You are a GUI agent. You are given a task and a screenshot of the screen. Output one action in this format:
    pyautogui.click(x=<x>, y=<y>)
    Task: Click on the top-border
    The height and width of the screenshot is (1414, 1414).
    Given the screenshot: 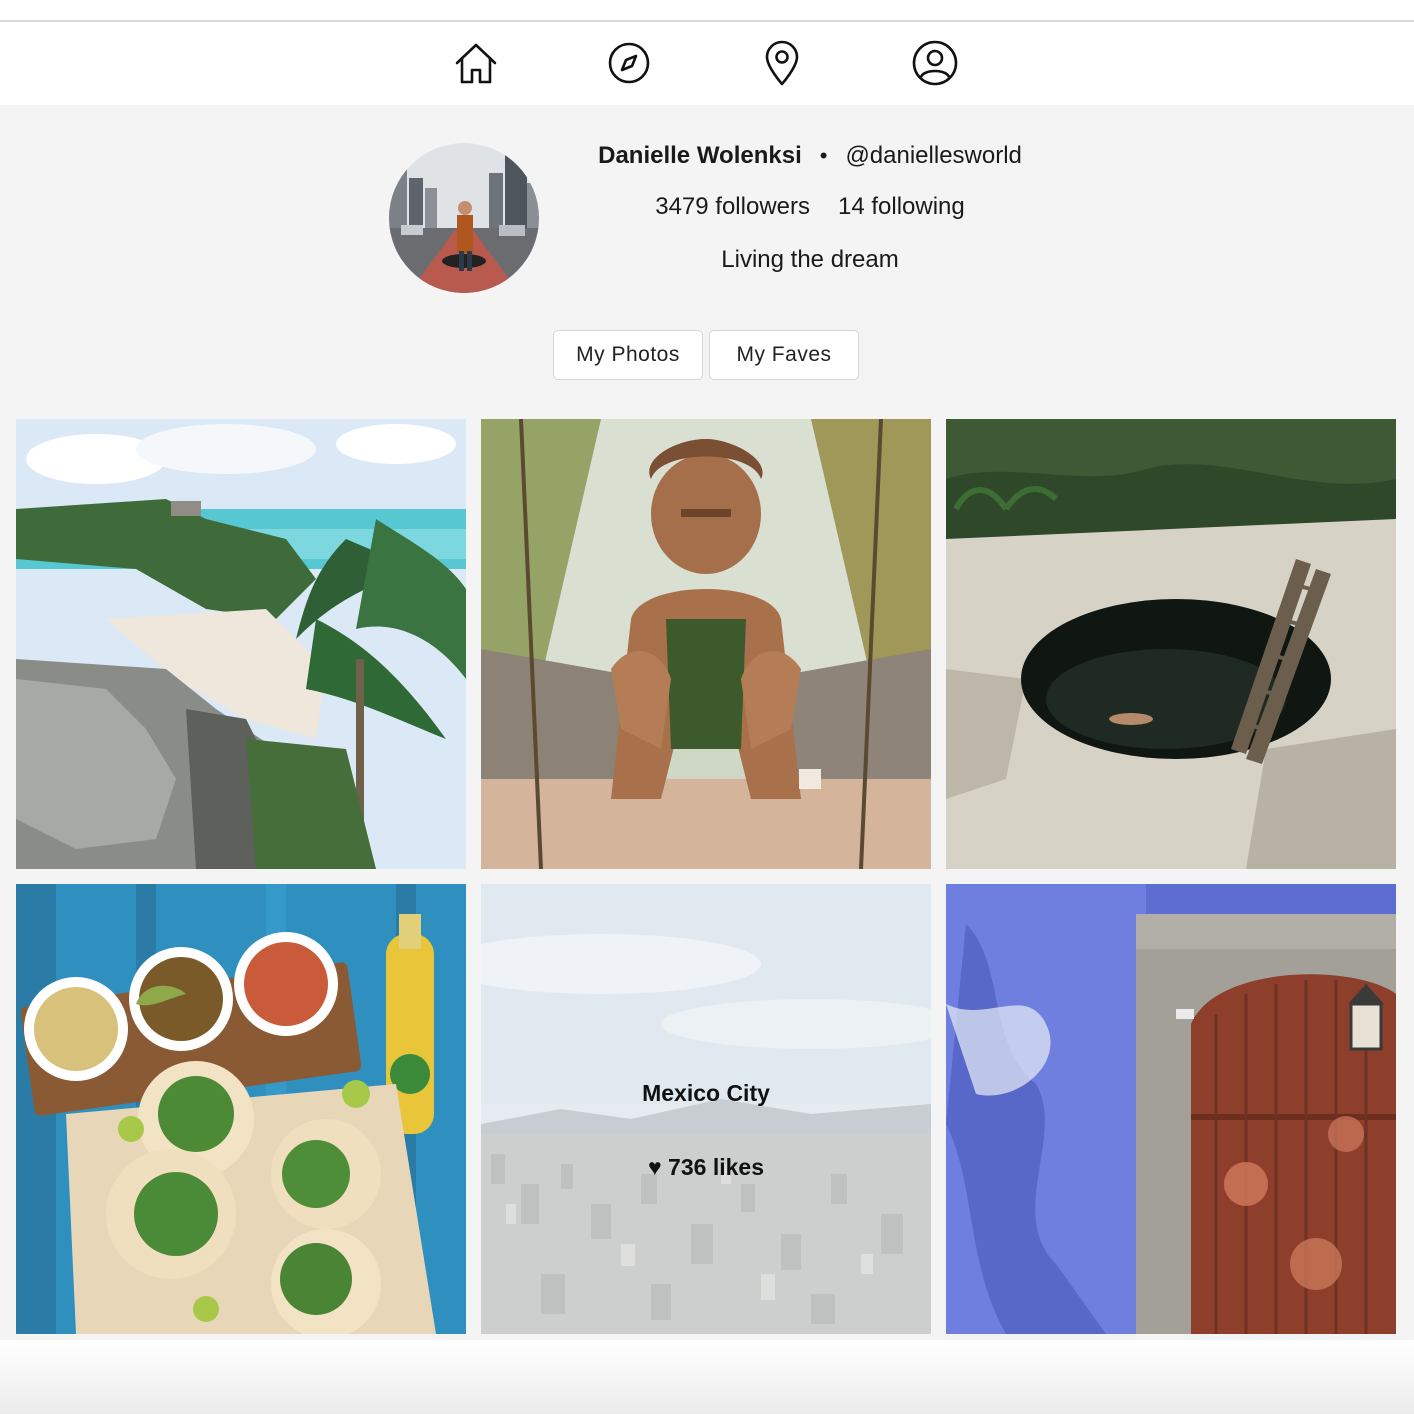 What is the action you would take?
    pyautogui.click(x=707, y=11)
    